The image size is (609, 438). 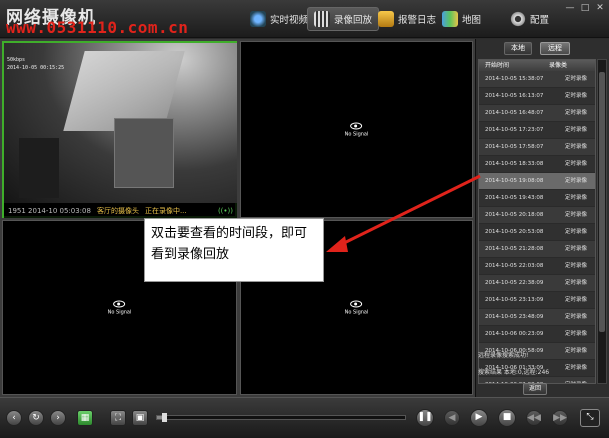 I want to click on grid-layout-icon: ▦, so click(x=85, y=418).